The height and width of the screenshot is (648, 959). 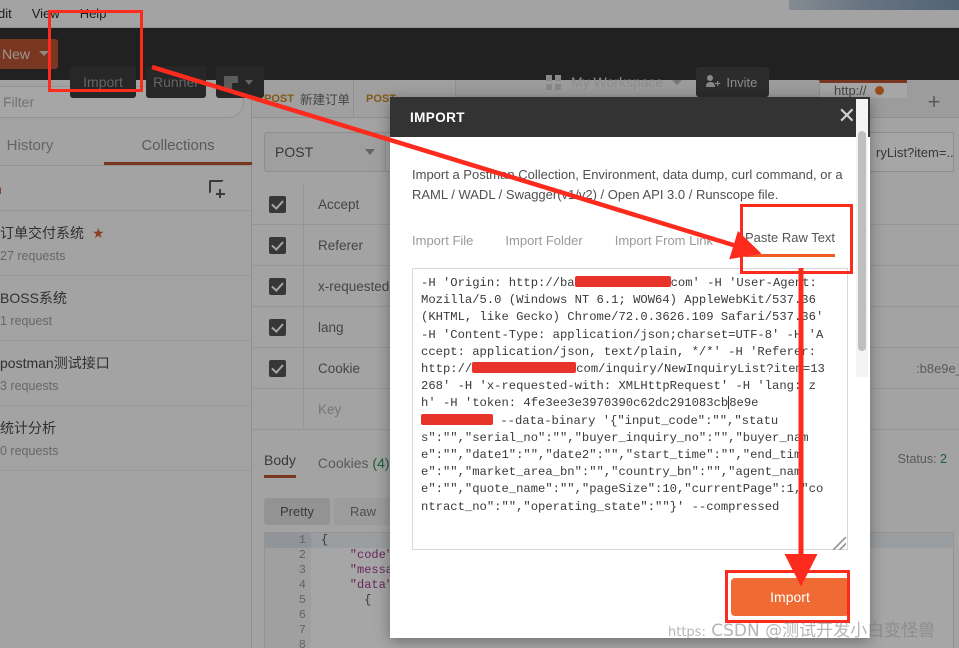 What do you see at coordinates (1, 189) in the screenshot?
I see `collection-search-value: h` at bounding box center [1, 189].